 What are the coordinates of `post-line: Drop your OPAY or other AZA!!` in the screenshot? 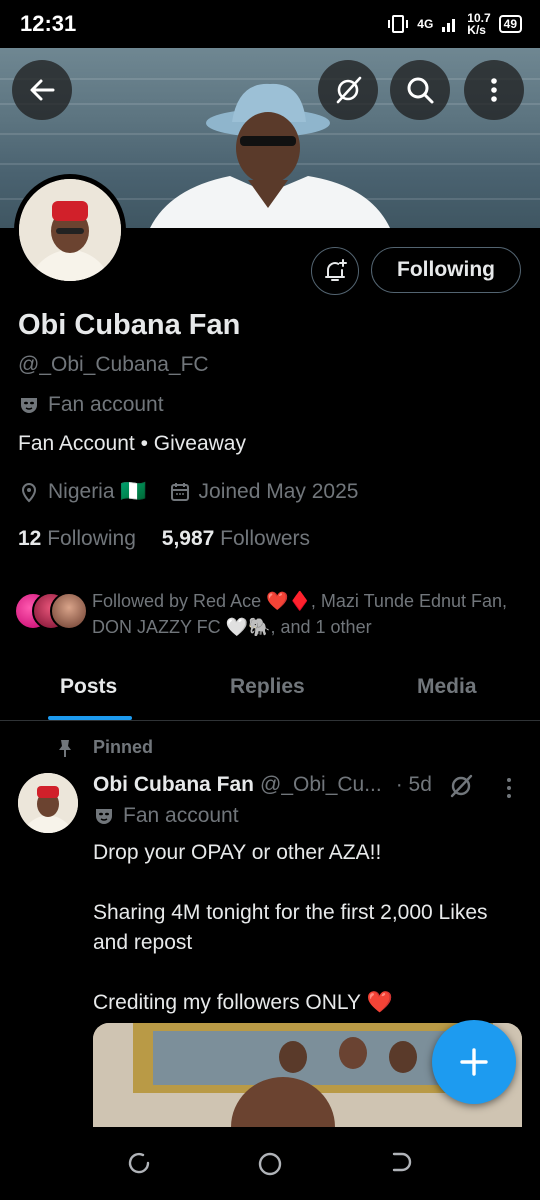 It's located at (237, 852).